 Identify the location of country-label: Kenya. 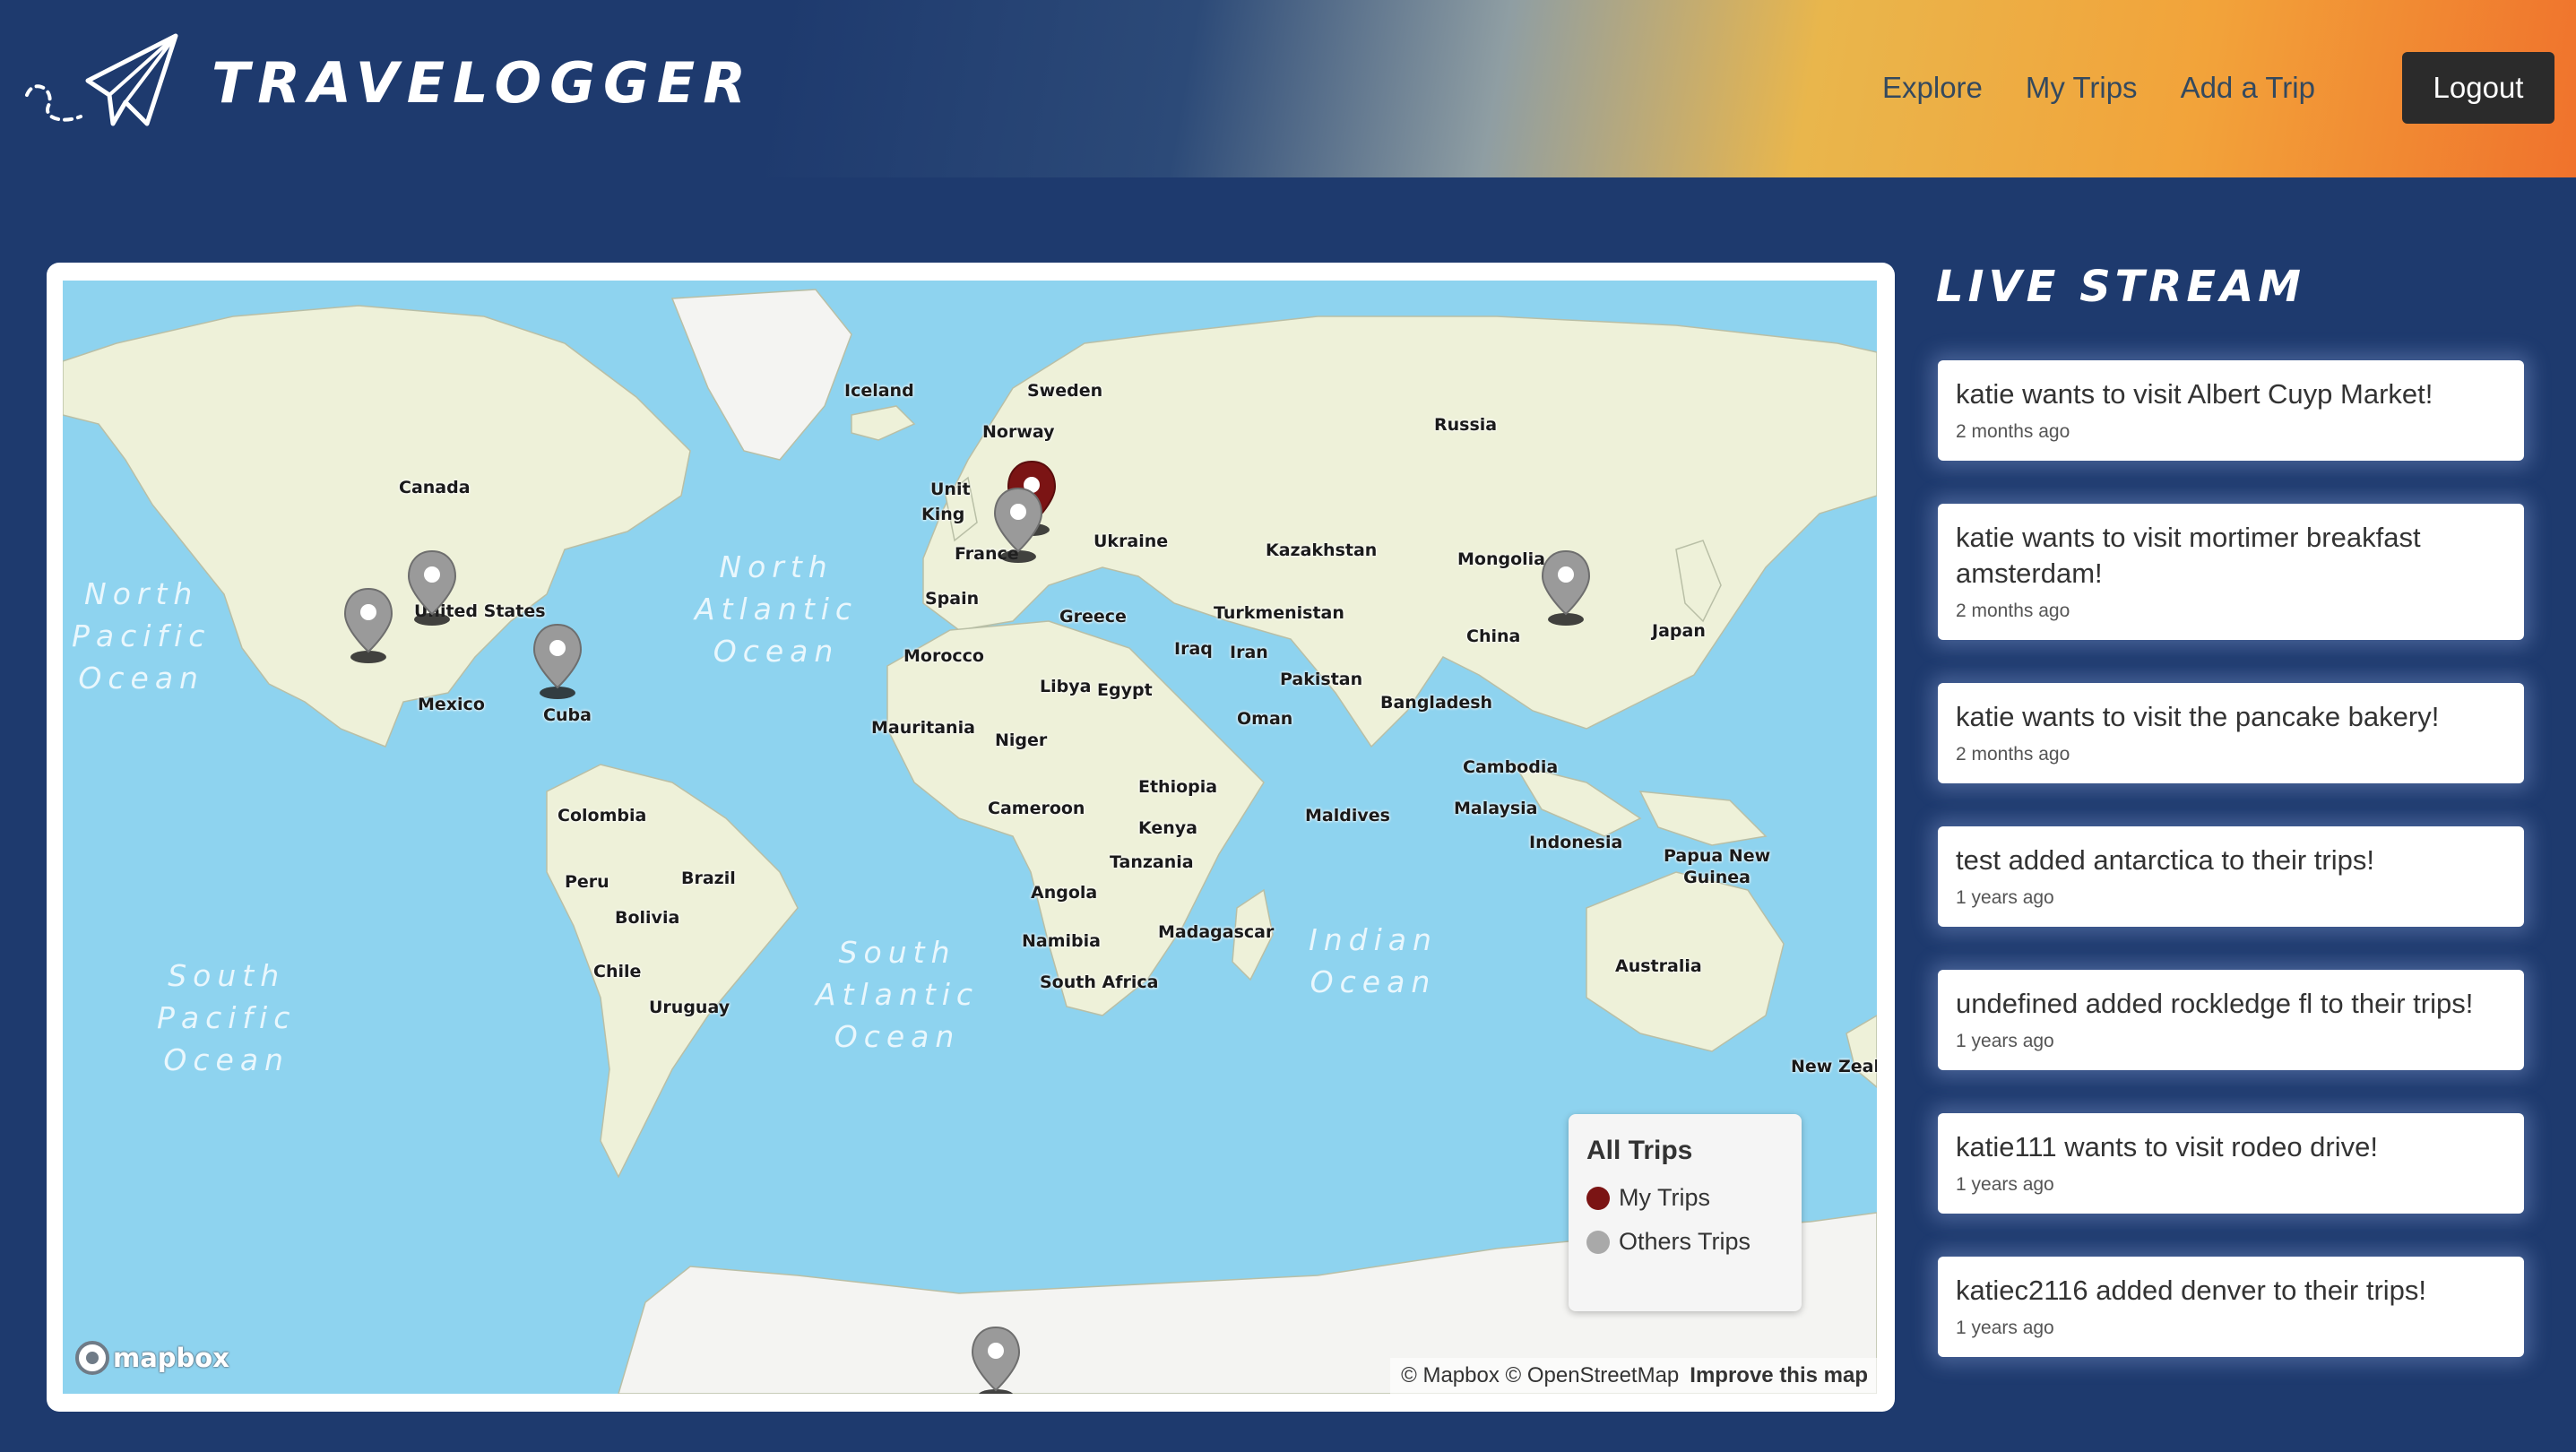
(1168, 828).